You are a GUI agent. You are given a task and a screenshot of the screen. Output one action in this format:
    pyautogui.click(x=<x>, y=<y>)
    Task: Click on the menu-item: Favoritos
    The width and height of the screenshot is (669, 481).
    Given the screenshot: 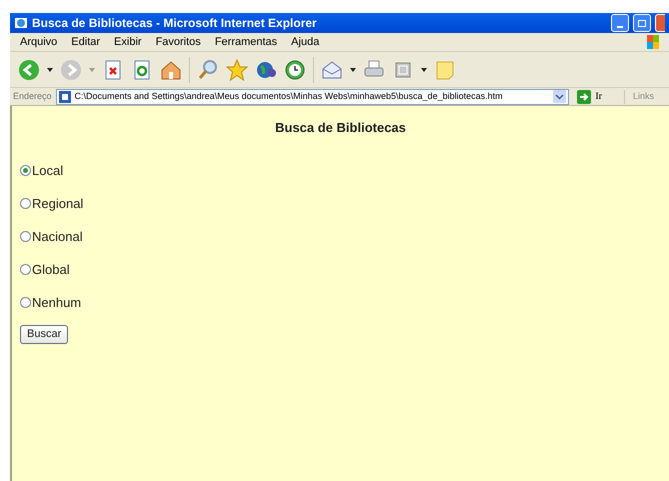 What is the action you would take?
    pyautogui.click(x=178, y=42)
    